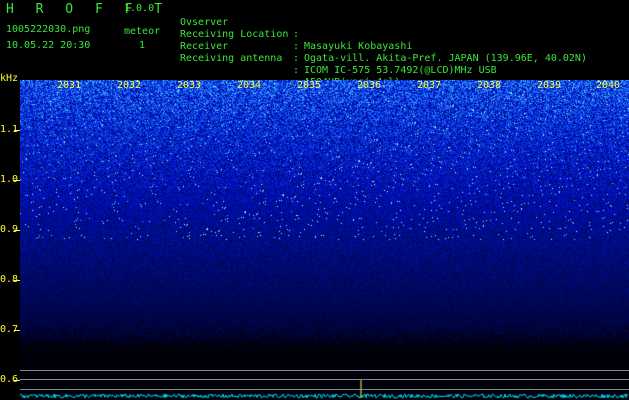  I want to click on x-tick-label: 2033, so click(189, 85).